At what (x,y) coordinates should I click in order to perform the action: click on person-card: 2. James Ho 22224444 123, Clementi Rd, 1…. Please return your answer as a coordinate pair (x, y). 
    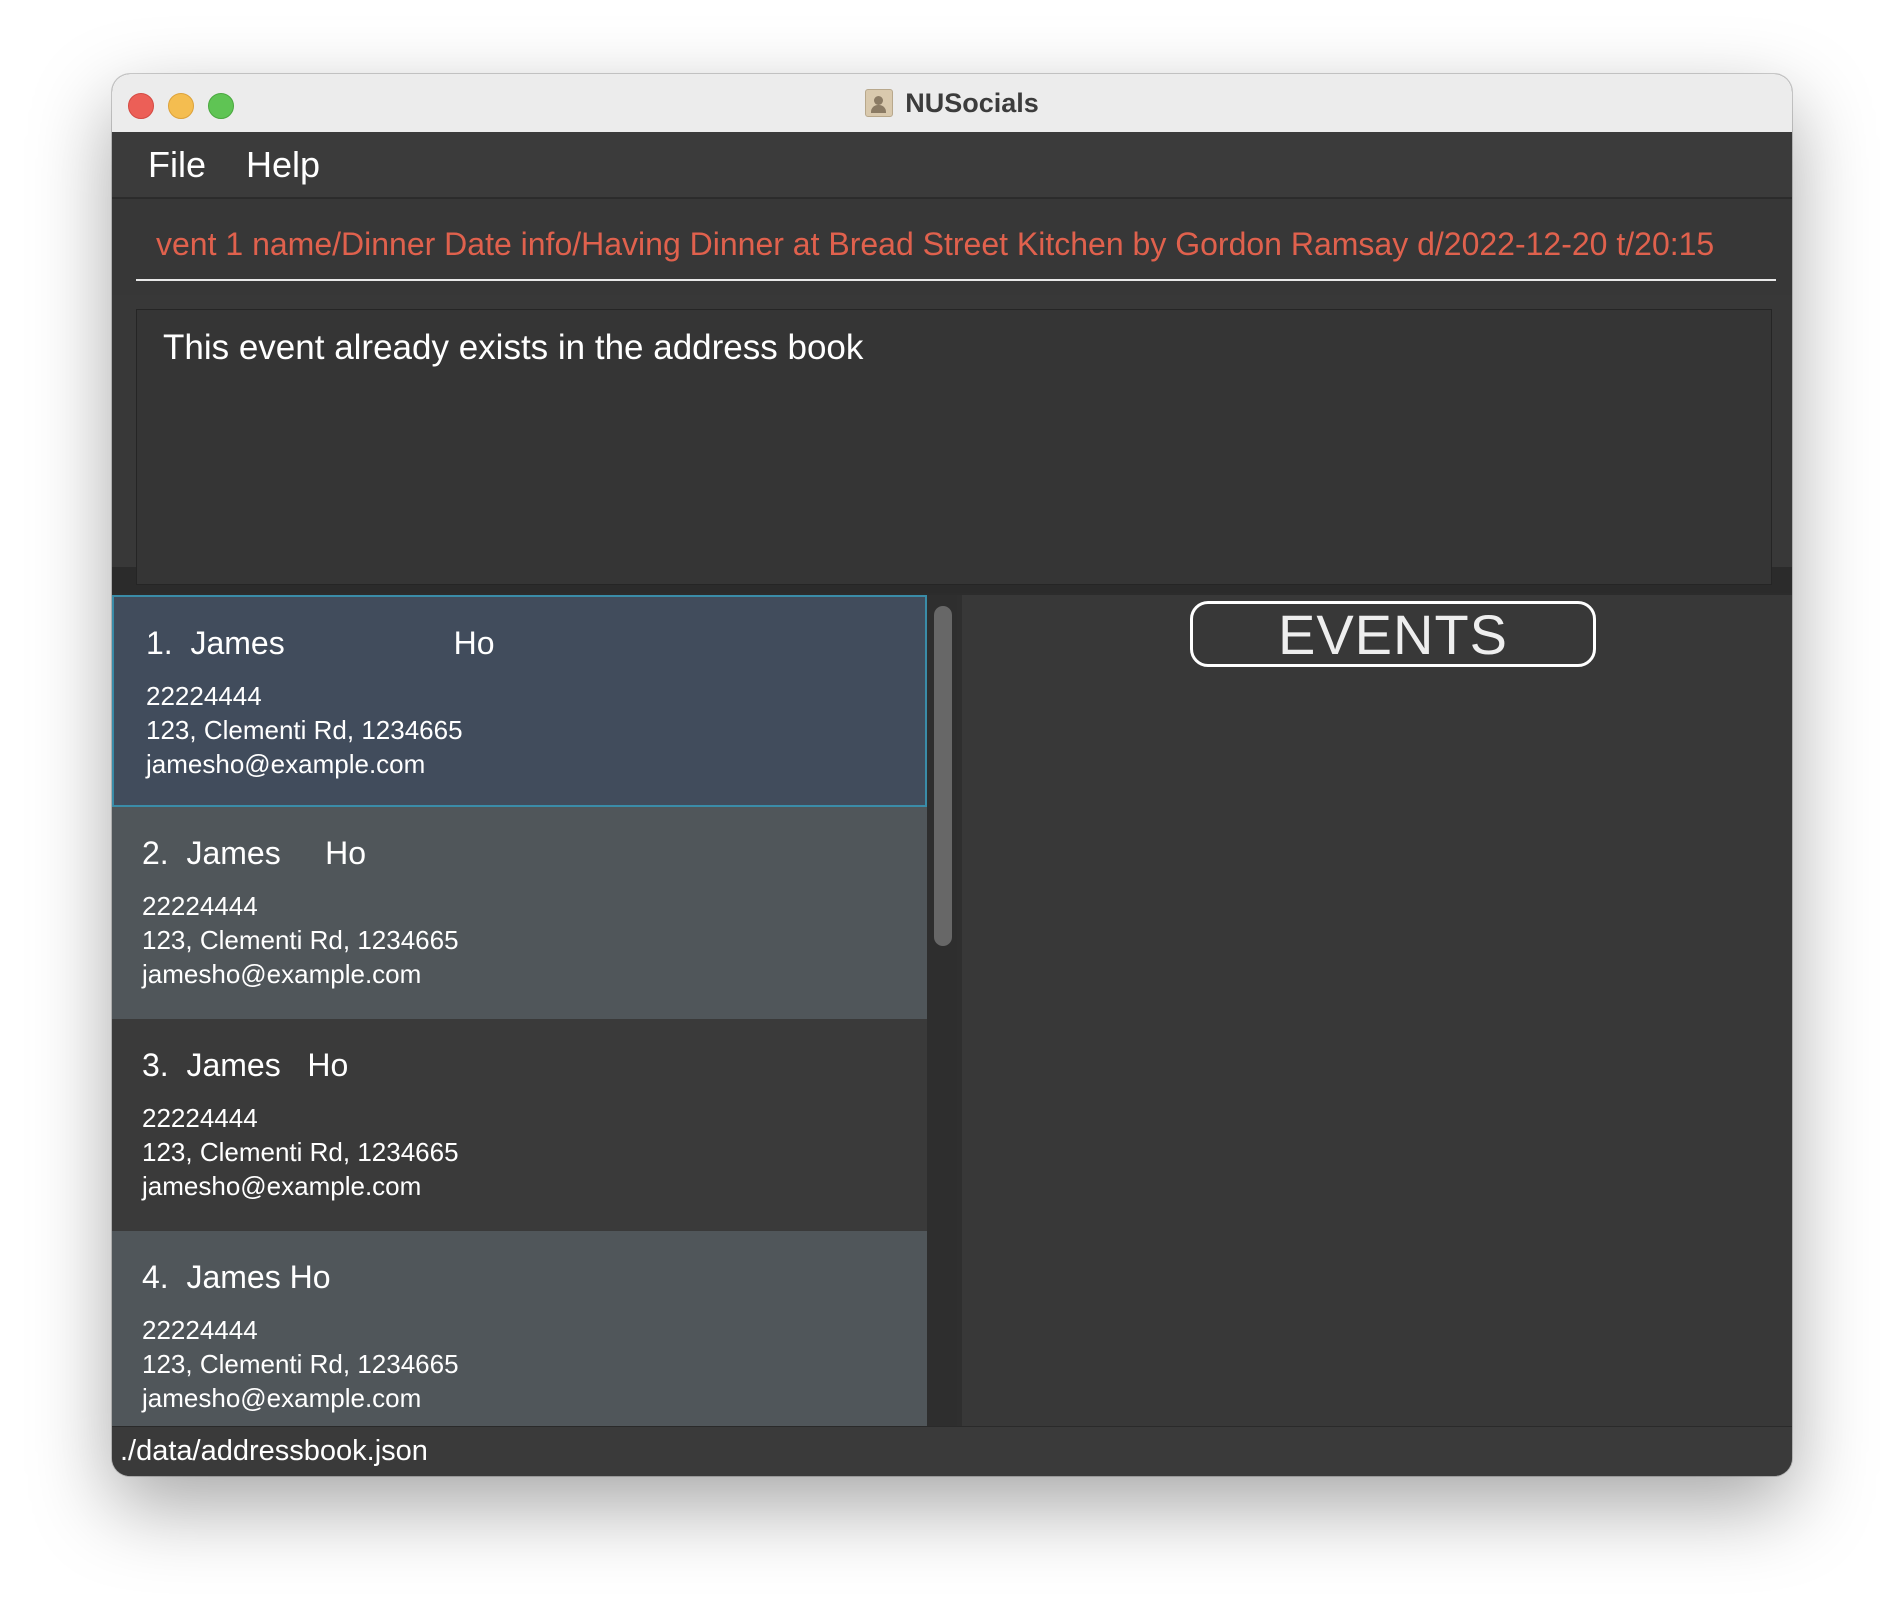
    Looking at the image, I should click on (519, 913).